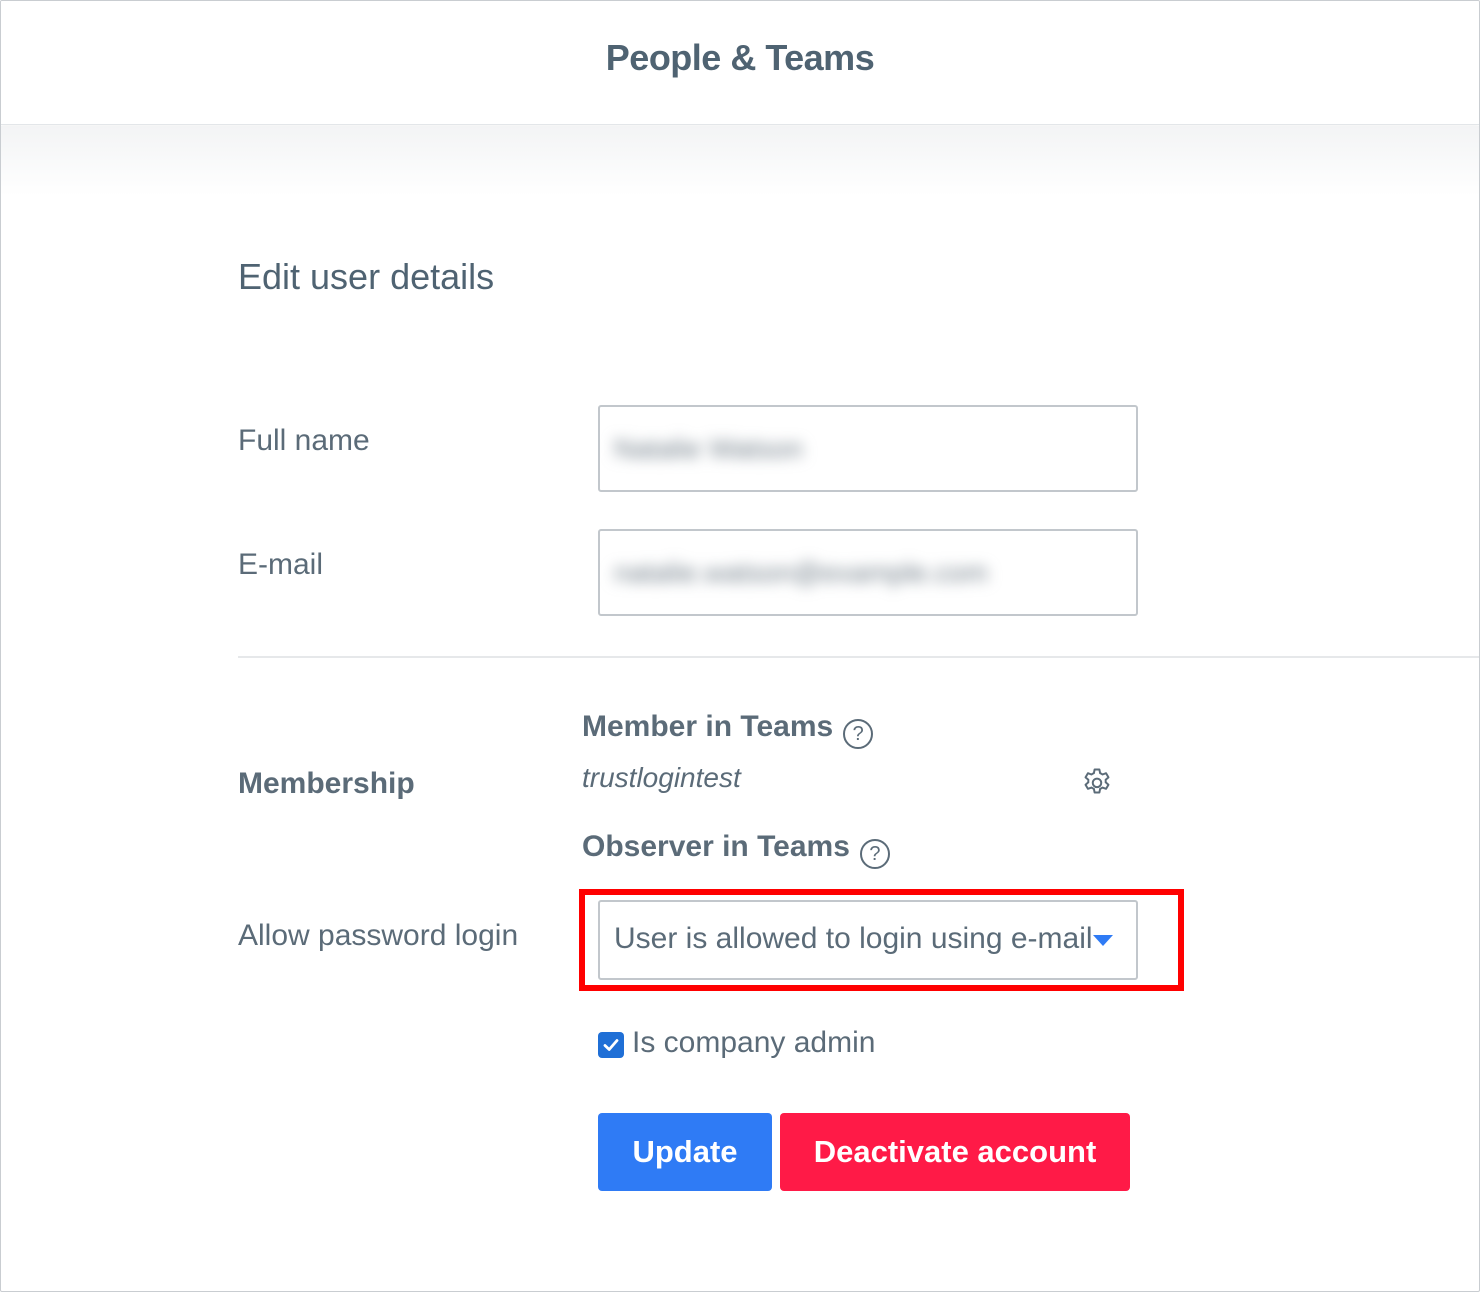  I want to click on password-login-selected: User is allowed to login using e-mail, so click(853, 938).